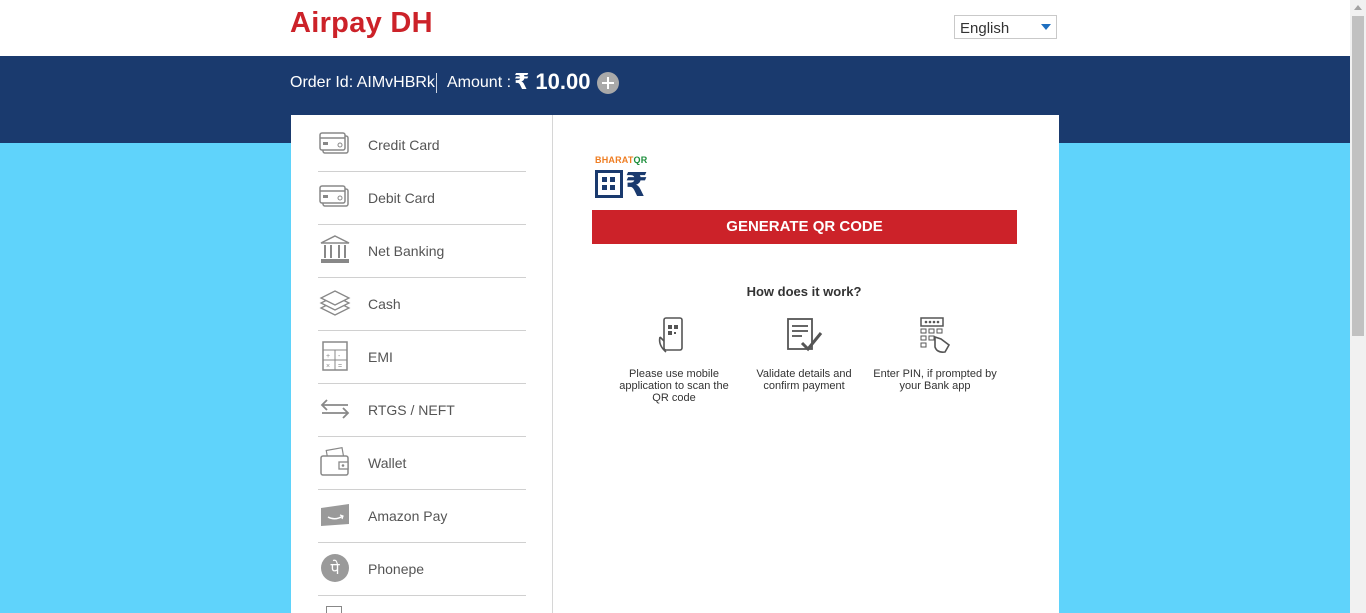 The image size is (1366, 613). Describe the element at coordinates (985, 28) in the screenshot. I see `language-selected: English` at that location.